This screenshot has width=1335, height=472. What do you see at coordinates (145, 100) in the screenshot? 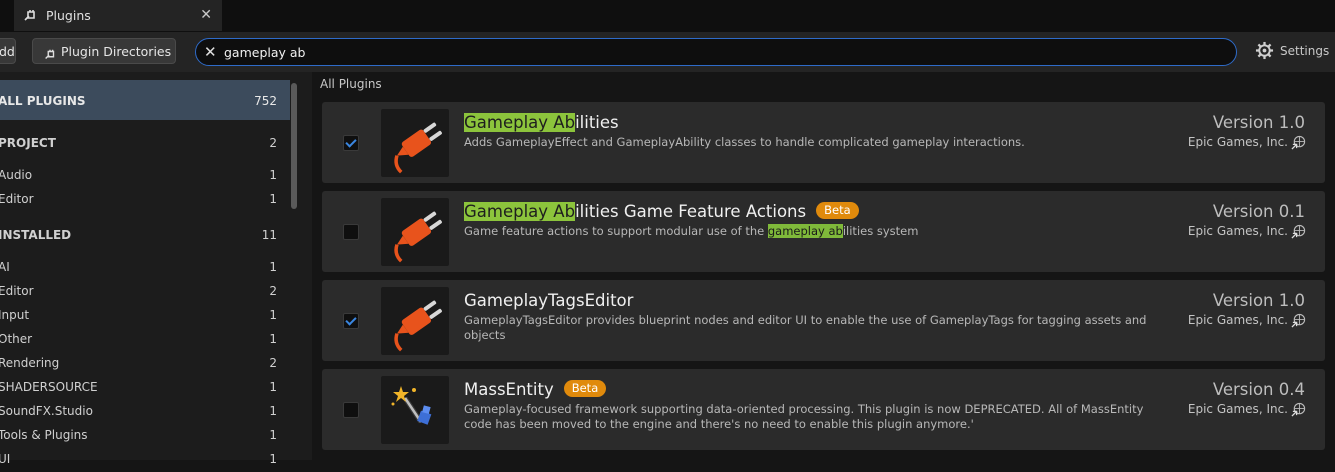
I see `sidebar-item-all-plugins: ALL PLUGINS 752` at bounding box center [145, 100].